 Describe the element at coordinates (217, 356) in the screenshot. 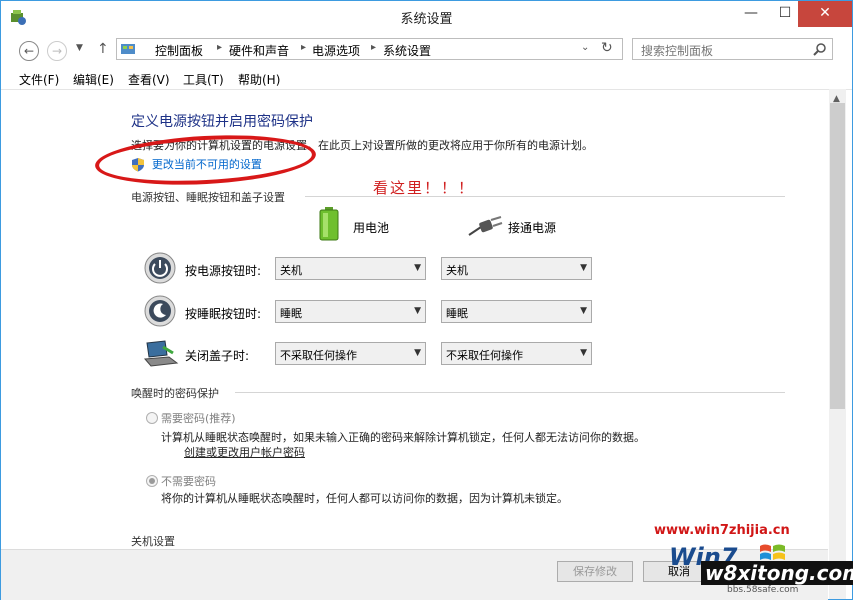

I see `lid-close-label: 关闭盖子时:` at that location.